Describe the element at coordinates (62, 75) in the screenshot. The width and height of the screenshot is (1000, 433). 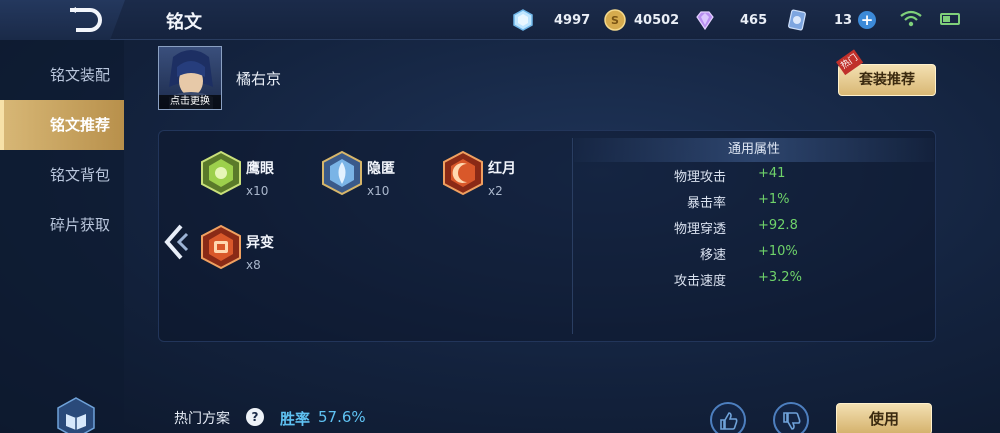
I see `sidebar-item-rune-equip: 铭文装配` at that location.